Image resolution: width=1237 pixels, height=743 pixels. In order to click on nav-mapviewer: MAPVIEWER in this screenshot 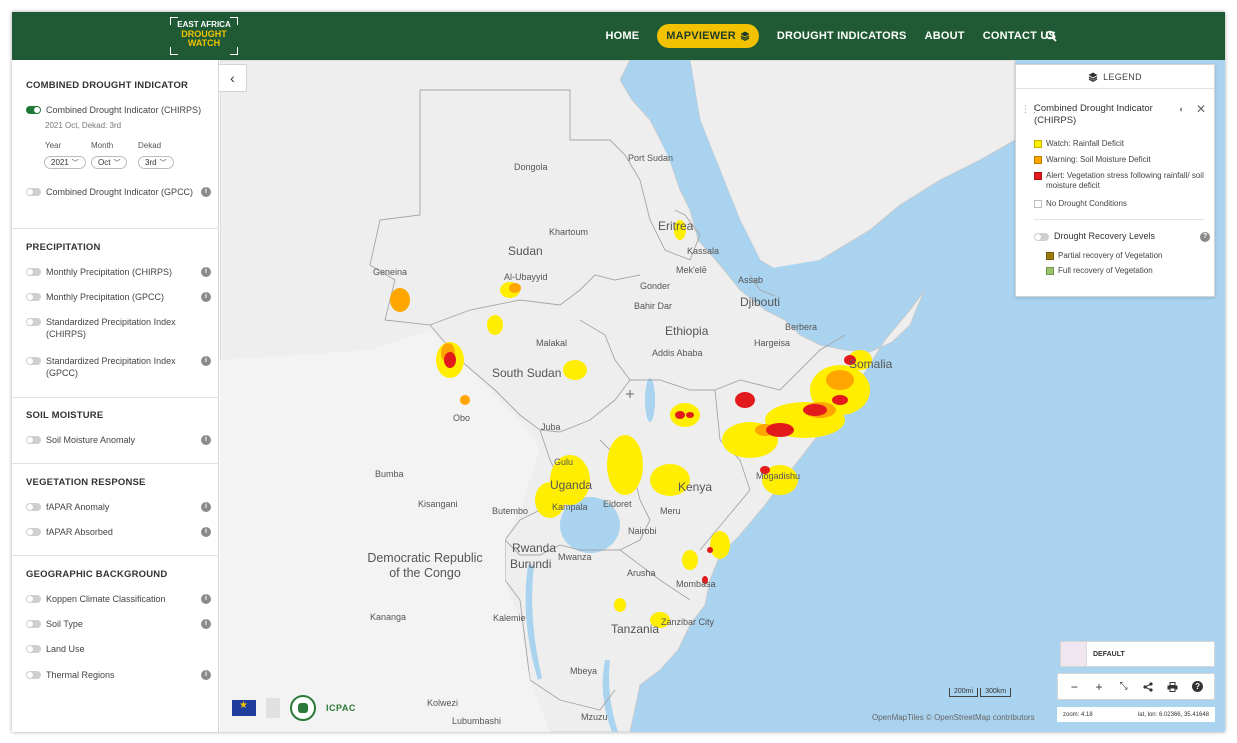, I will do `click(708, 36)`.